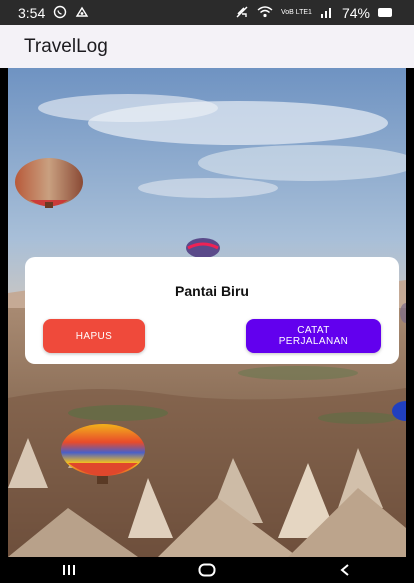  I want to click on status-right: VoB LTE1 74%, so click(313, 13).